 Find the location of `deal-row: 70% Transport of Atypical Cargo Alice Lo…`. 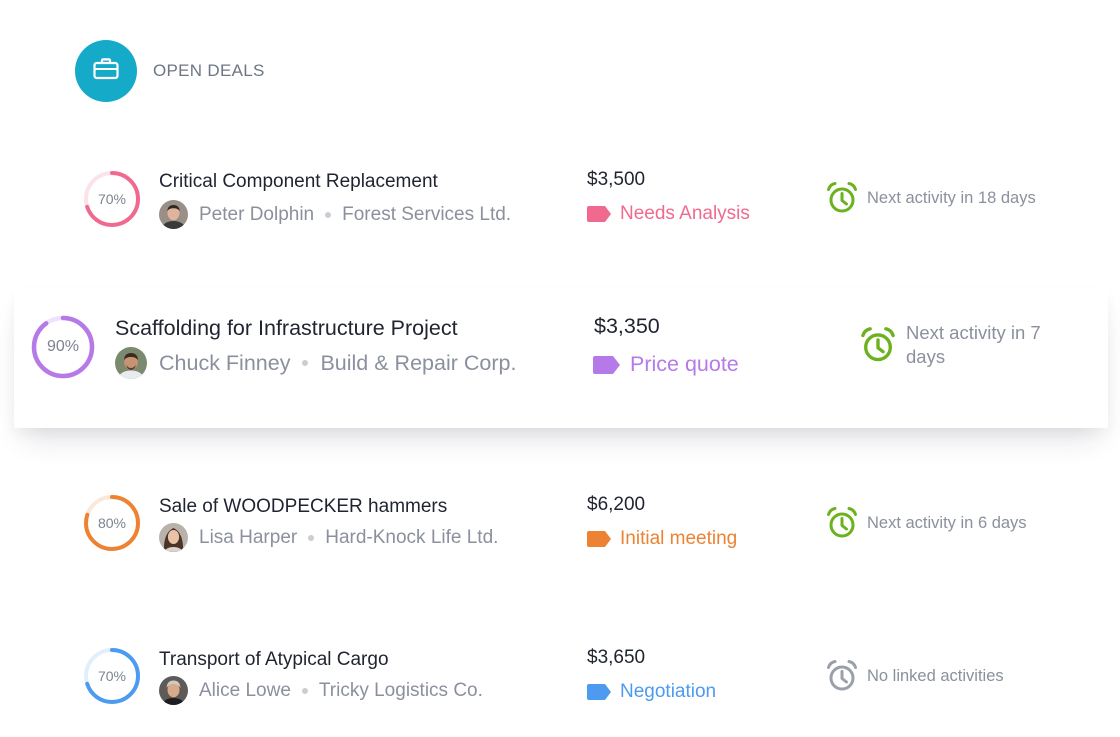

deal-row: 70% Transport of Atypical Cargo Alice Lo… is located at coordinates (560, 676).